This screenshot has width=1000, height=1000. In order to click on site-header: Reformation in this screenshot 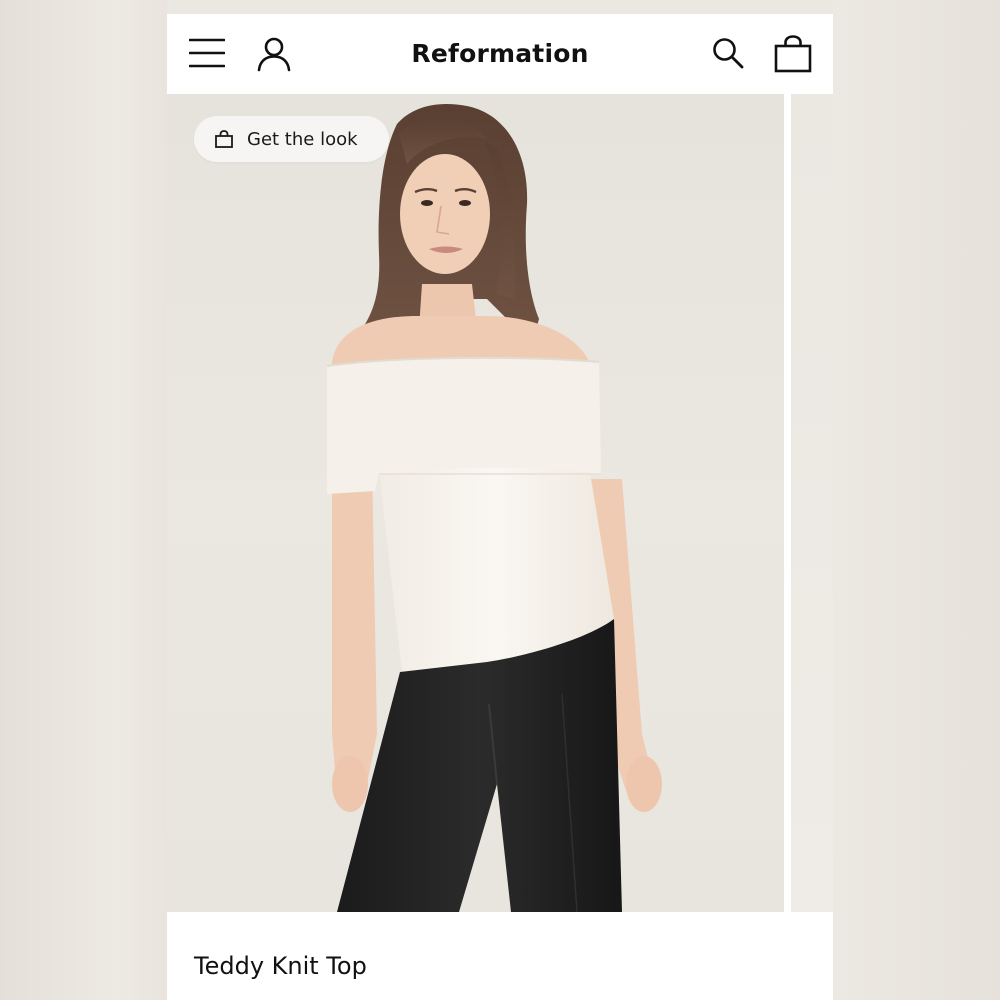, I will do `click(500, 54)`.